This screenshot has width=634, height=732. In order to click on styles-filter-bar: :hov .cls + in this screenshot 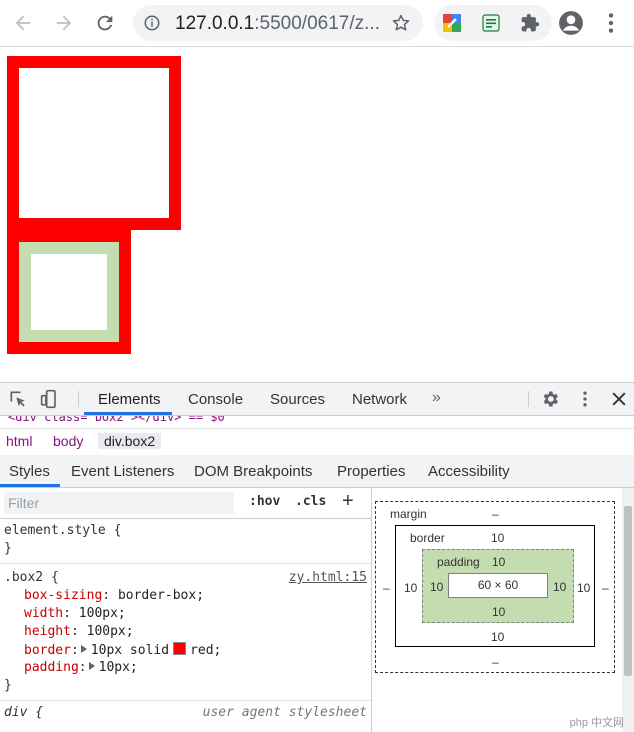, I will do `click(185, 503)`.